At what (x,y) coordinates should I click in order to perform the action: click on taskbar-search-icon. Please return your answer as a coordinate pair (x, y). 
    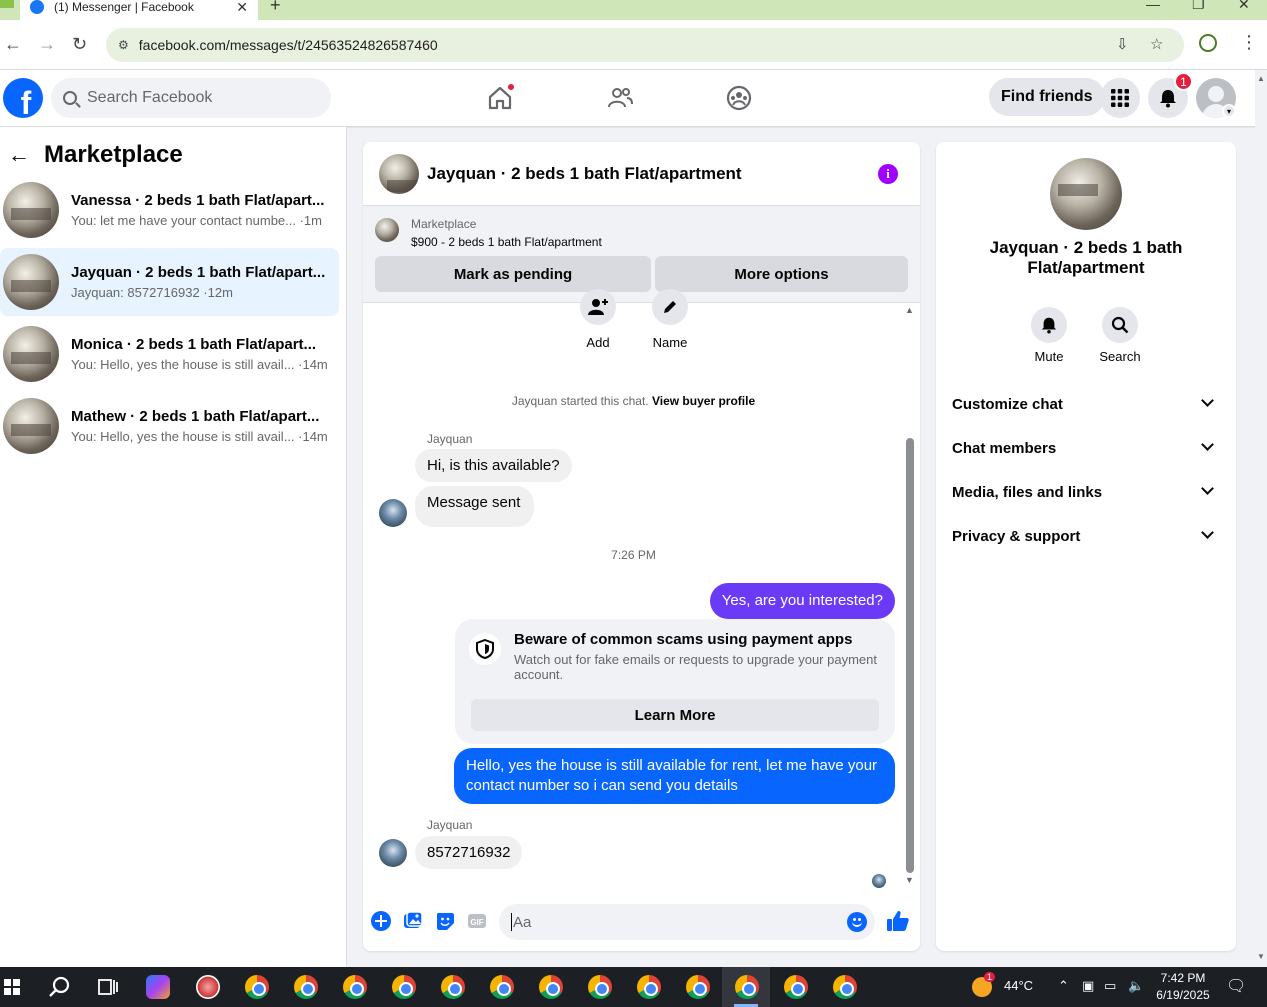
    Looking at the image, I should click on (60, 987).